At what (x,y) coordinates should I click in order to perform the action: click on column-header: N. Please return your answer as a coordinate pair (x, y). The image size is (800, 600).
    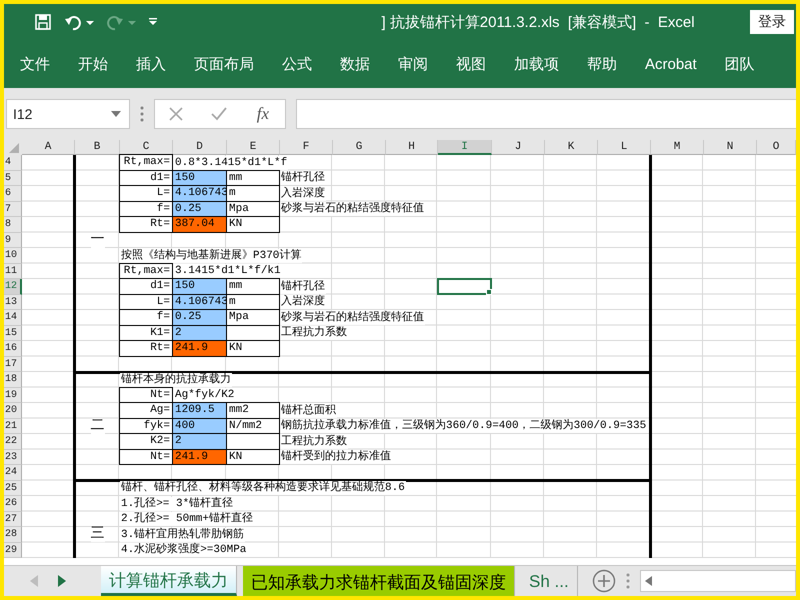
    Looking at the image, I should click on (730, 147).